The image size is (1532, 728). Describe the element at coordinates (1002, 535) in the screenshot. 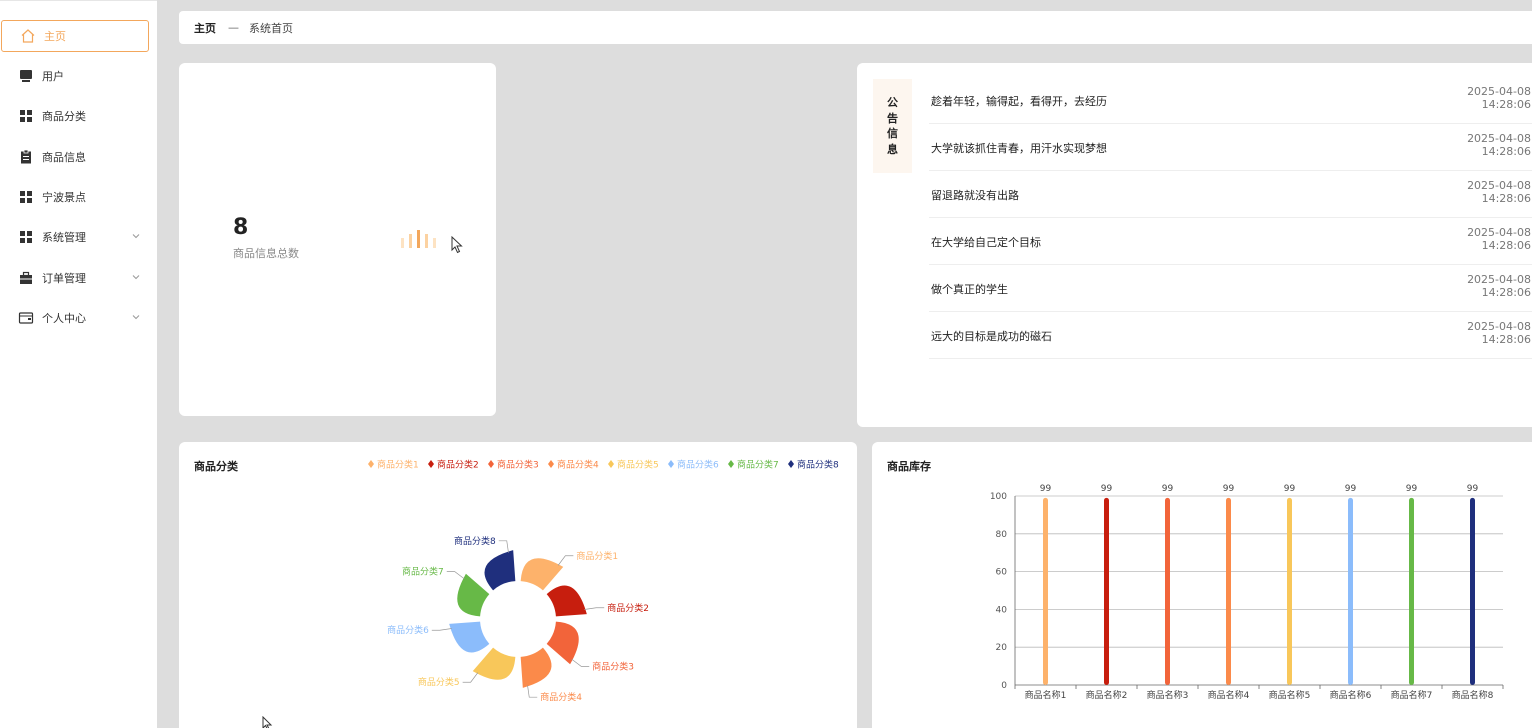

I see `y-tick-label: 80` at that location.